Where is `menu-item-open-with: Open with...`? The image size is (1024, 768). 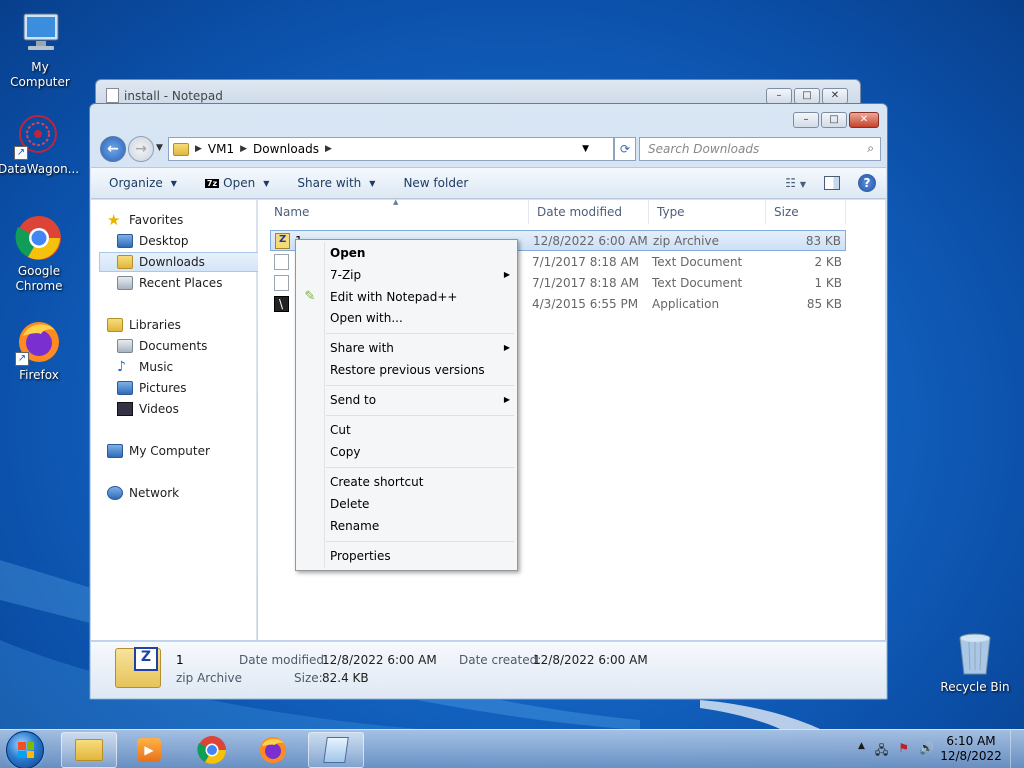 menu-item-open-with: Open with... is located at coordinates (420, 318).